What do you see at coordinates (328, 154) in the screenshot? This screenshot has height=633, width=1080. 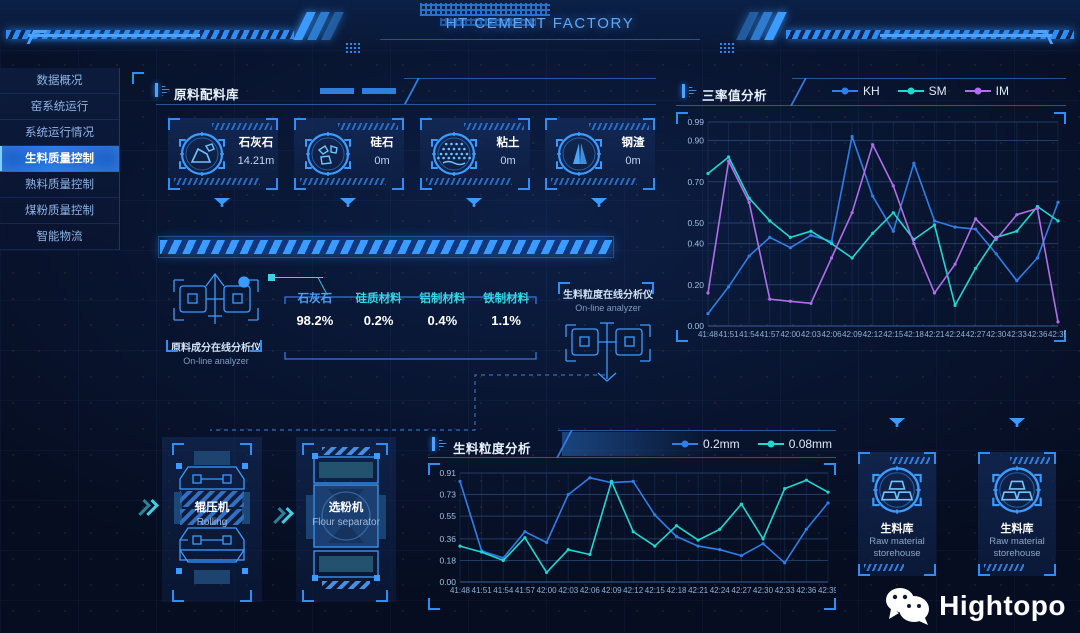 I see `silica-rock-icon` at bounding box center [328, 154].